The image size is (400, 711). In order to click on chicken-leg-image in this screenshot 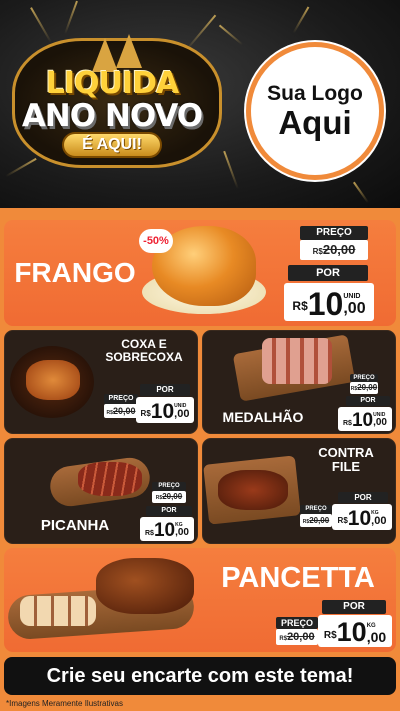, I will do `click(53, 380)`.